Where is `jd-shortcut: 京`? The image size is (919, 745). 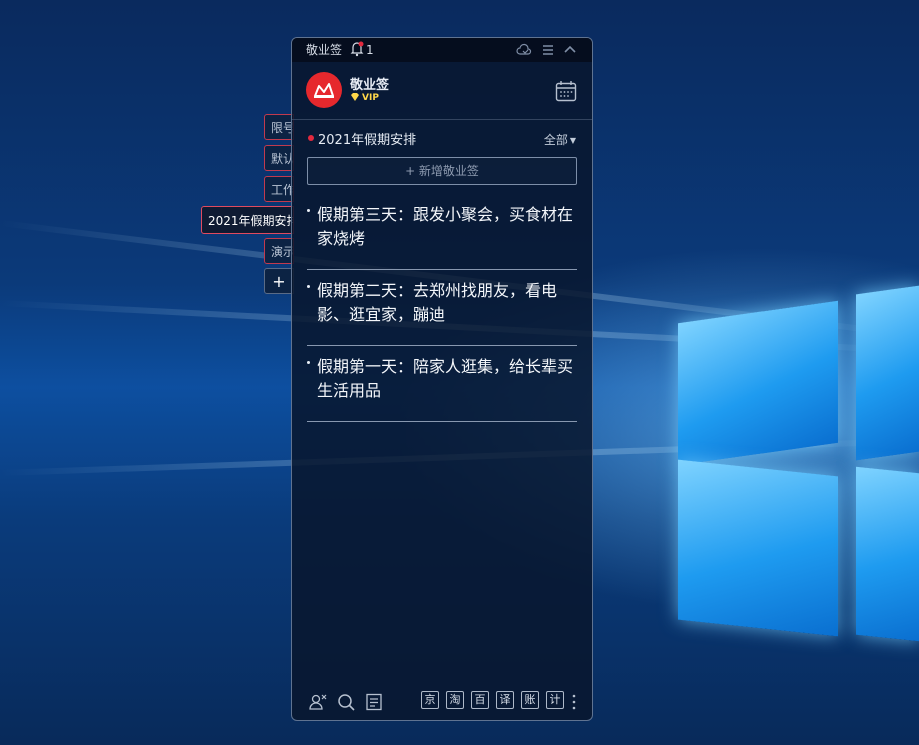 jd-shortcut: 京 is located at coordinates (430, 700).